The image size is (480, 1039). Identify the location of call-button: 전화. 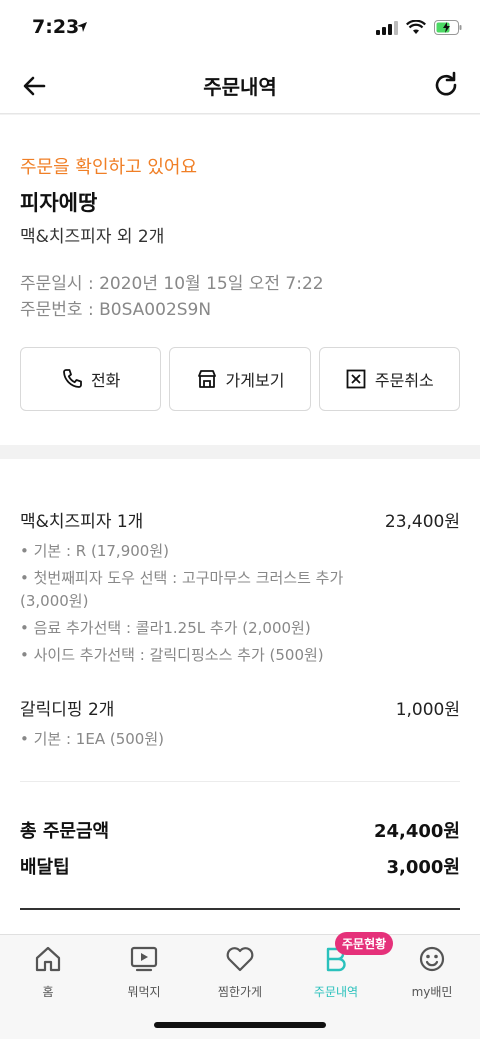
(91, 379).